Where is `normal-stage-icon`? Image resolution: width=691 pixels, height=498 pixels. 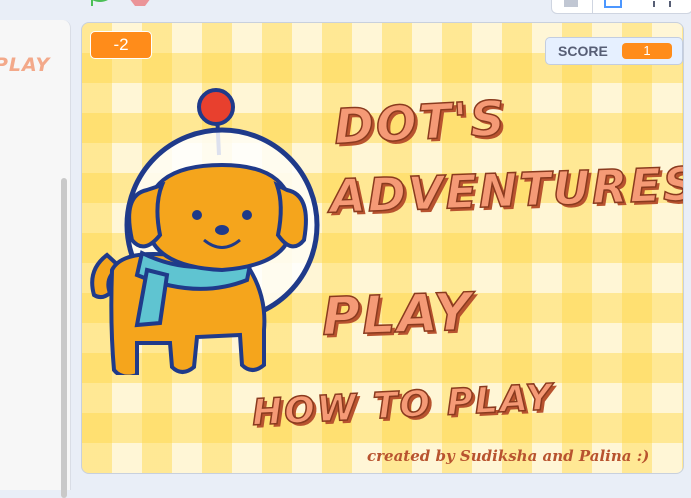 normal-stage-icon is located at coordinates (613, 4).